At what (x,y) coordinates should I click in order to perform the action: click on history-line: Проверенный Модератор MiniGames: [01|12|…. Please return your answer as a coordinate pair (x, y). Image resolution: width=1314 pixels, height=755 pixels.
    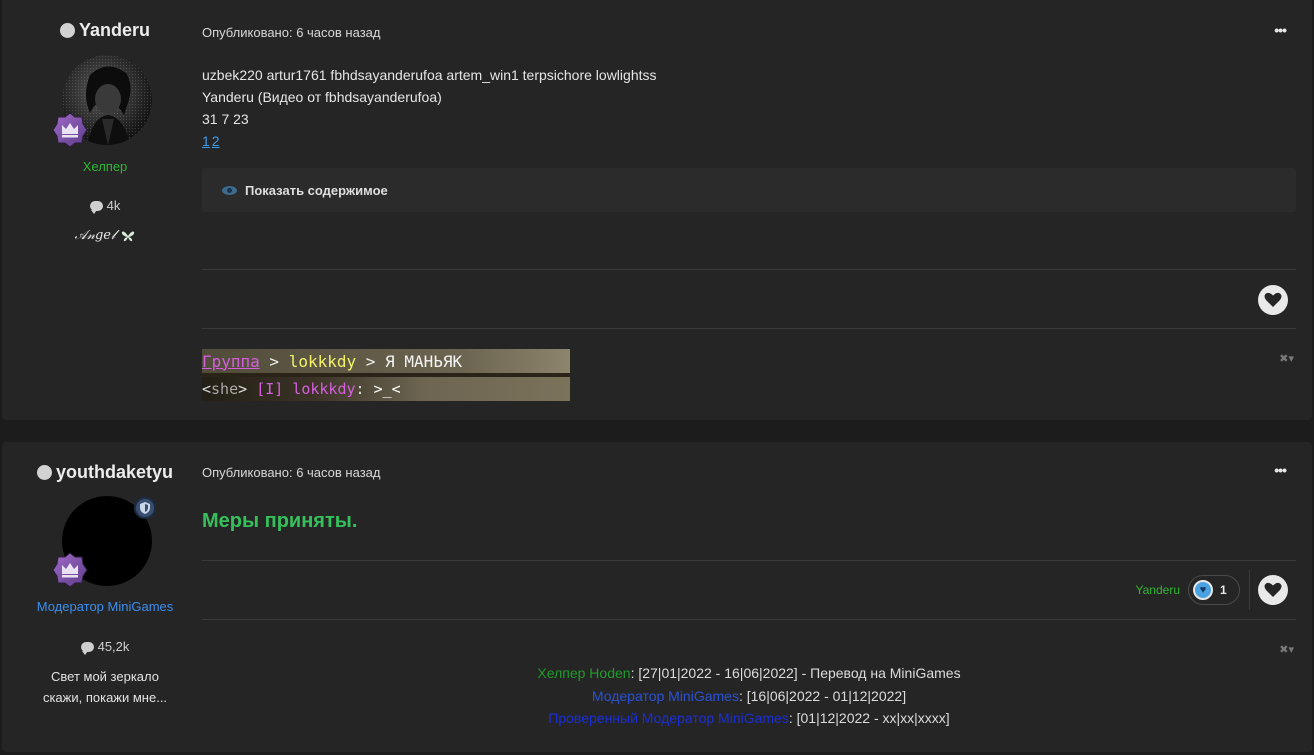
    Looking at the image, I should click on (749, 718).